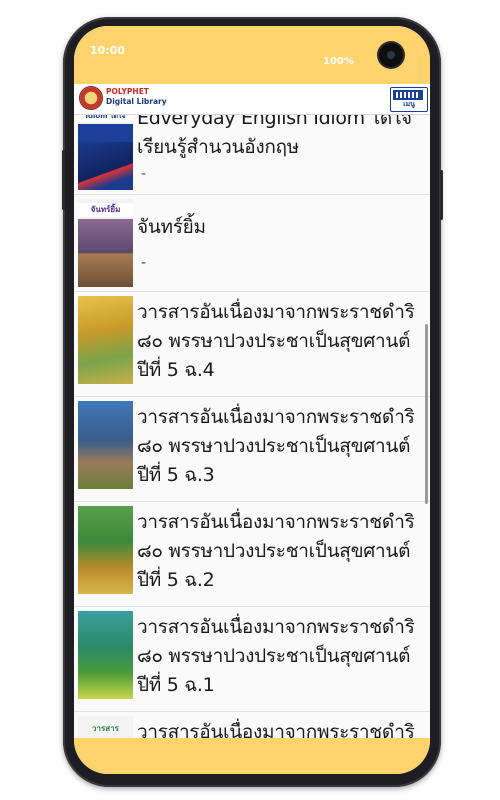  Describe the element at coordinates (105, 210) in the screenshot. I see `cover-title: จันทร์ยิ้ม` at that location.